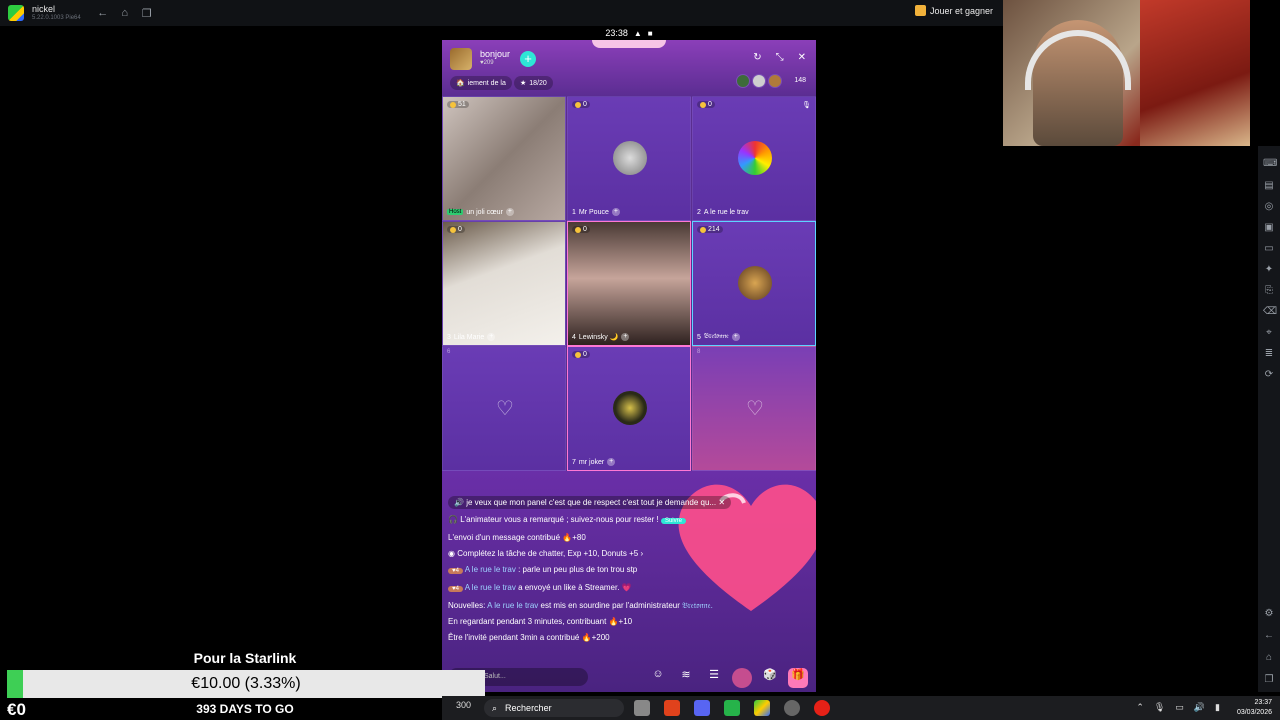 The width and height of the screenshot is (1280, 720). I want to click on seat-host: 51 Host un joli cœur +, so click(504, 158).